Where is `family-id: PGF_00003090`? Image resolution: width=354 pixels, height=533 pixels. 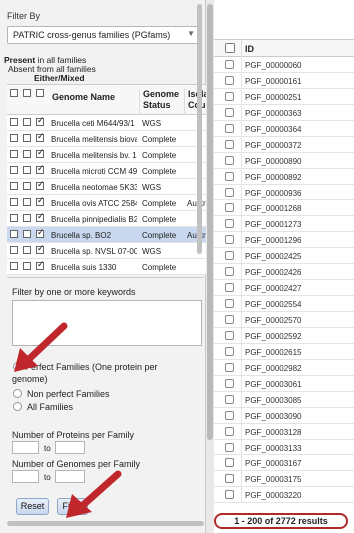 family-id: PGF_00003090 is located at coordinates (273, 416).